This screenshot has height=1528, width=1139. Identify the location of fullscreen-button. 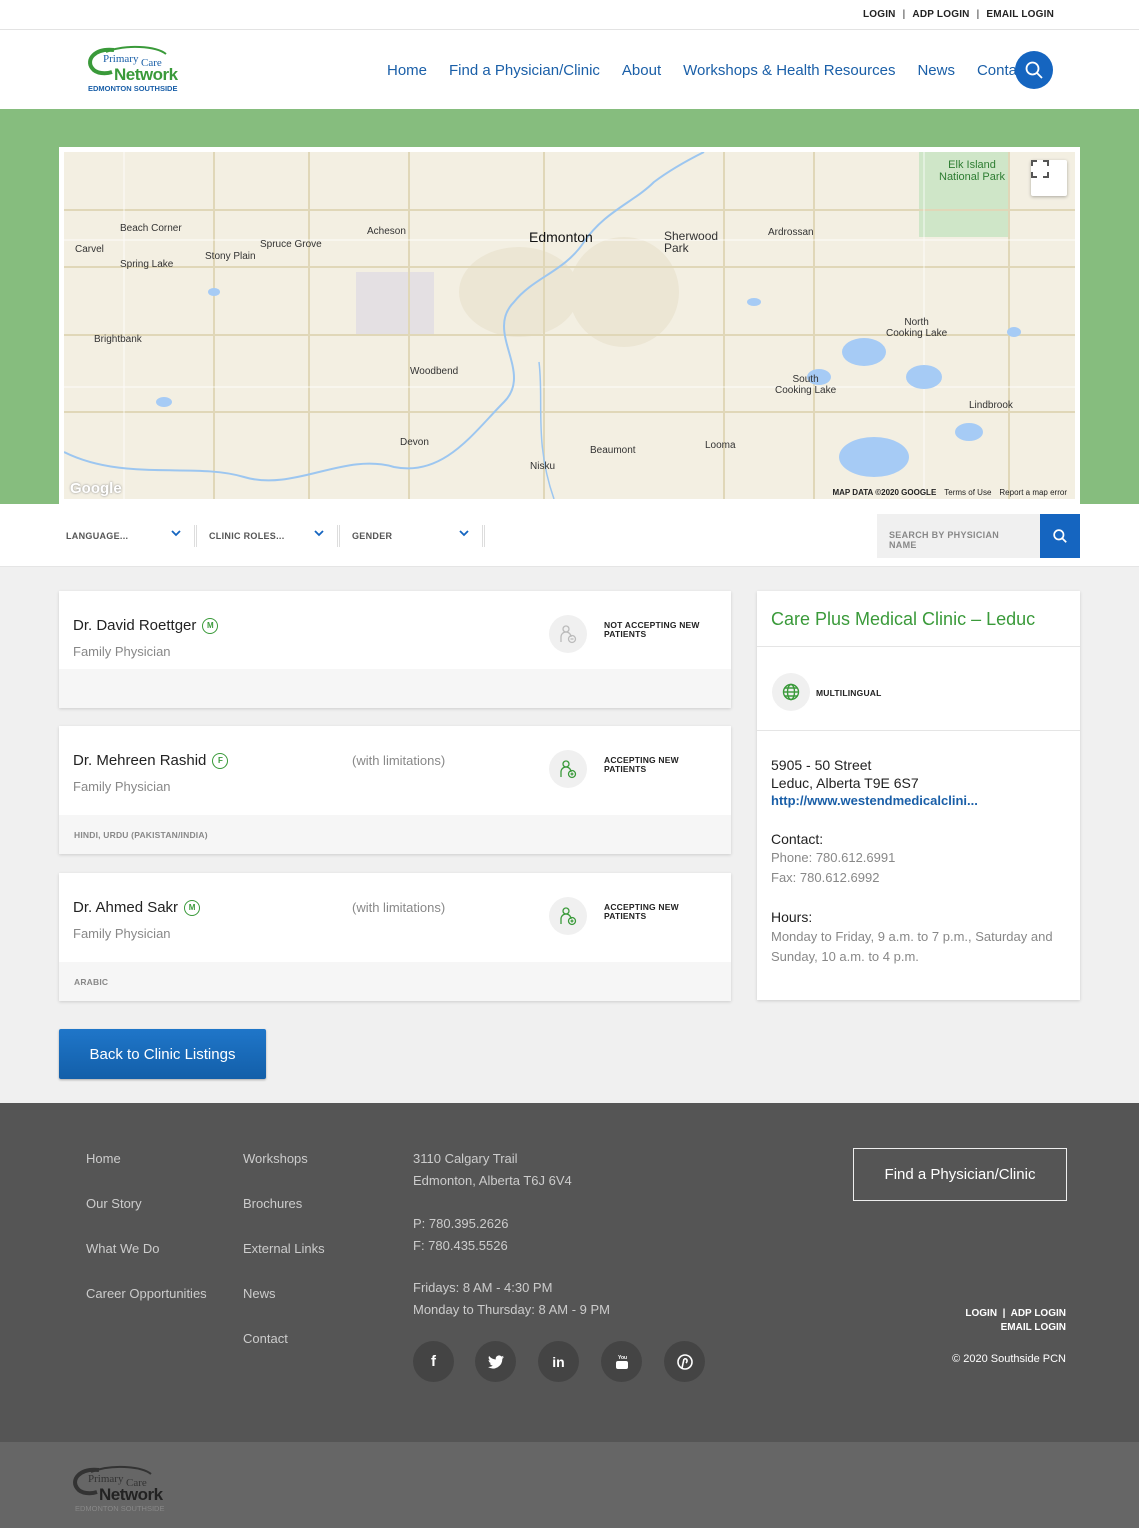
(1049, 178).